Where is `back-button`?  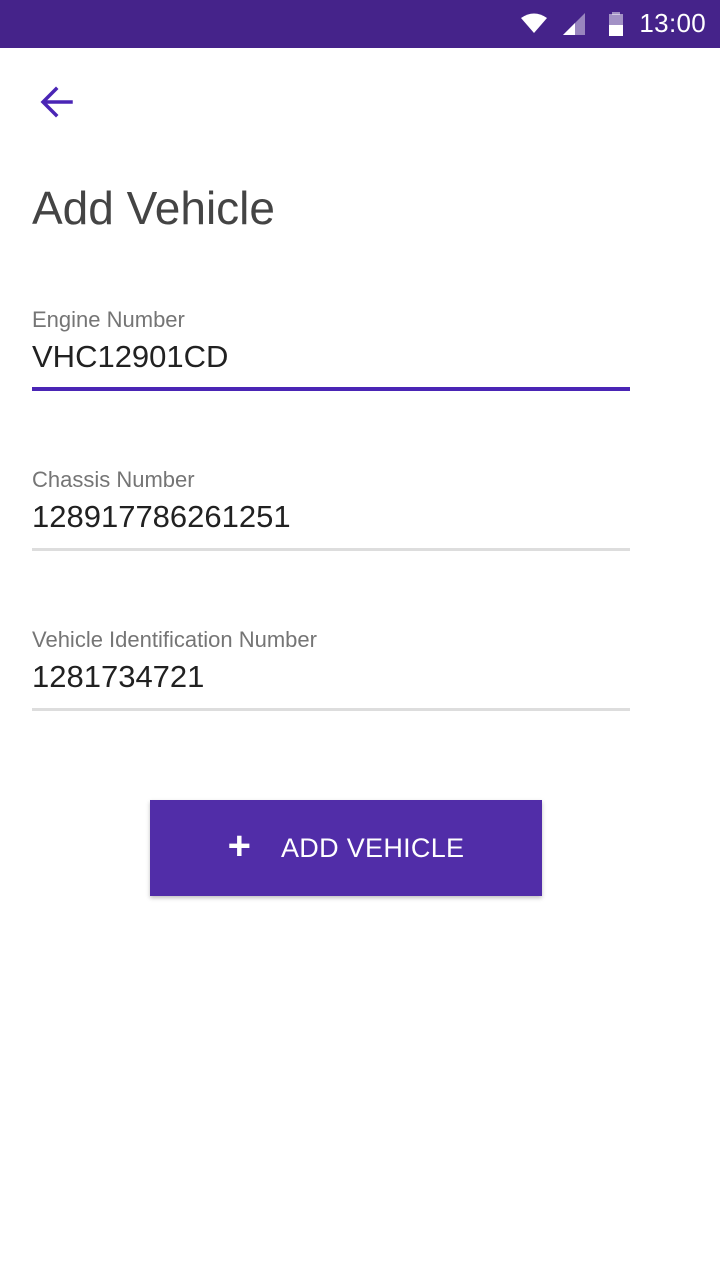 back-button is located at coordinates (56, 104).